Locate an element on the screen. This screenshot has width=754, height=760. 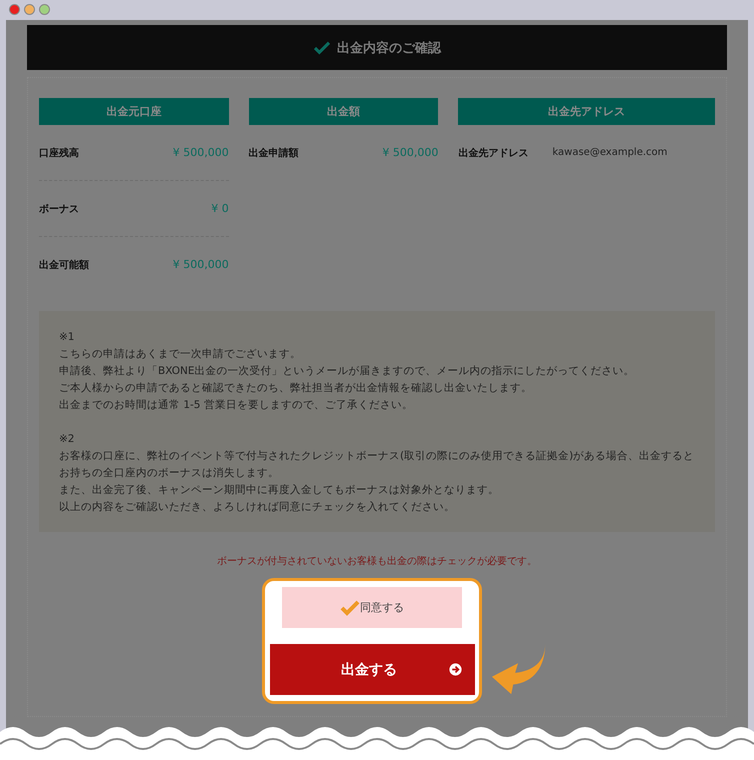
column-heading: 出金先アドレス is located at coordinates (586, 111).